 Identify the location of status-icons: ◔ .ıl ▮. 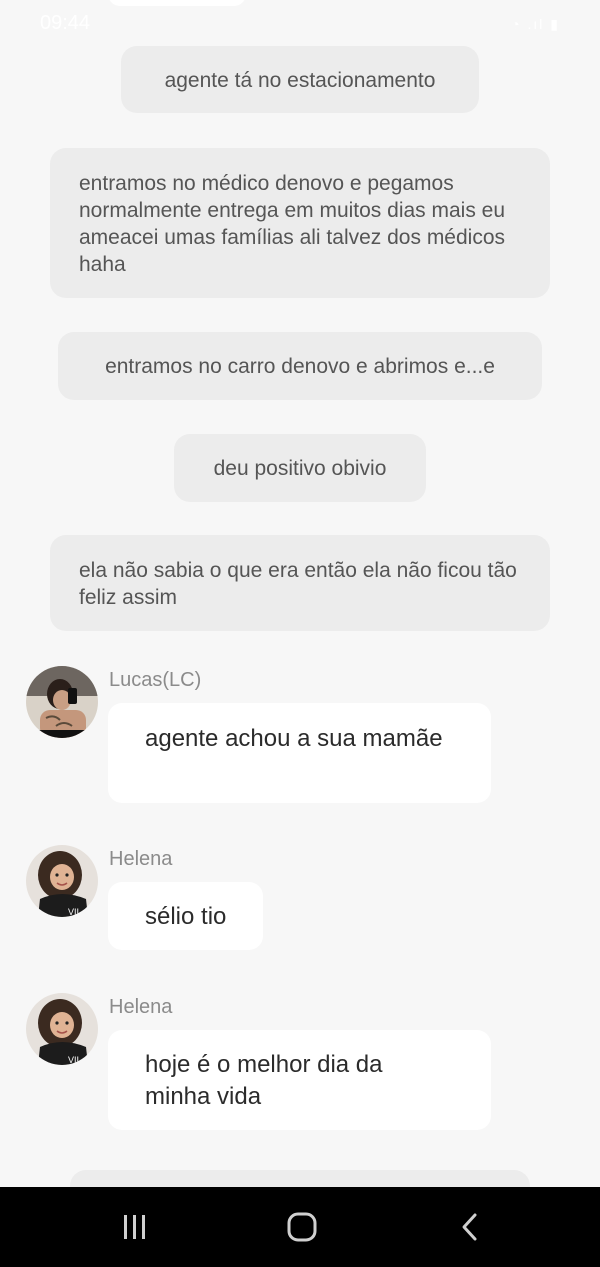
(535, 24).